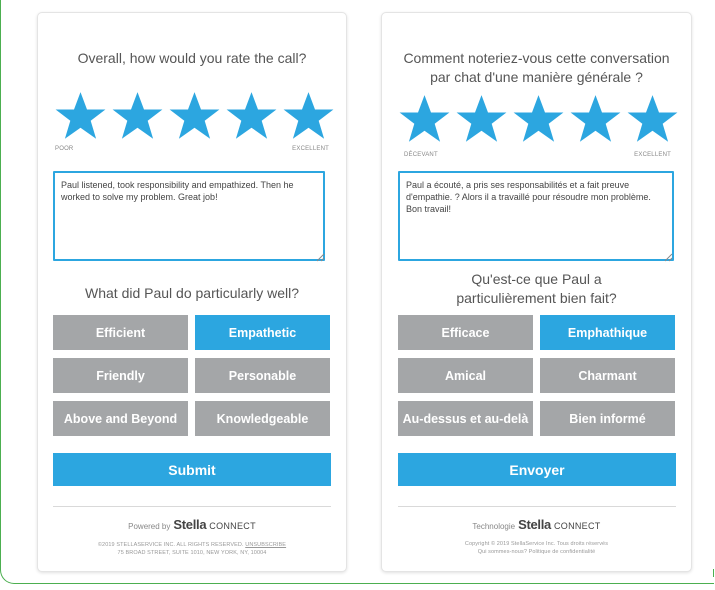 This screenshot has height=590, width=715. Describe the element at coordinates (262, 332) in the screenshot. I see `tag-empathetic-button: Empathetic` at that location.